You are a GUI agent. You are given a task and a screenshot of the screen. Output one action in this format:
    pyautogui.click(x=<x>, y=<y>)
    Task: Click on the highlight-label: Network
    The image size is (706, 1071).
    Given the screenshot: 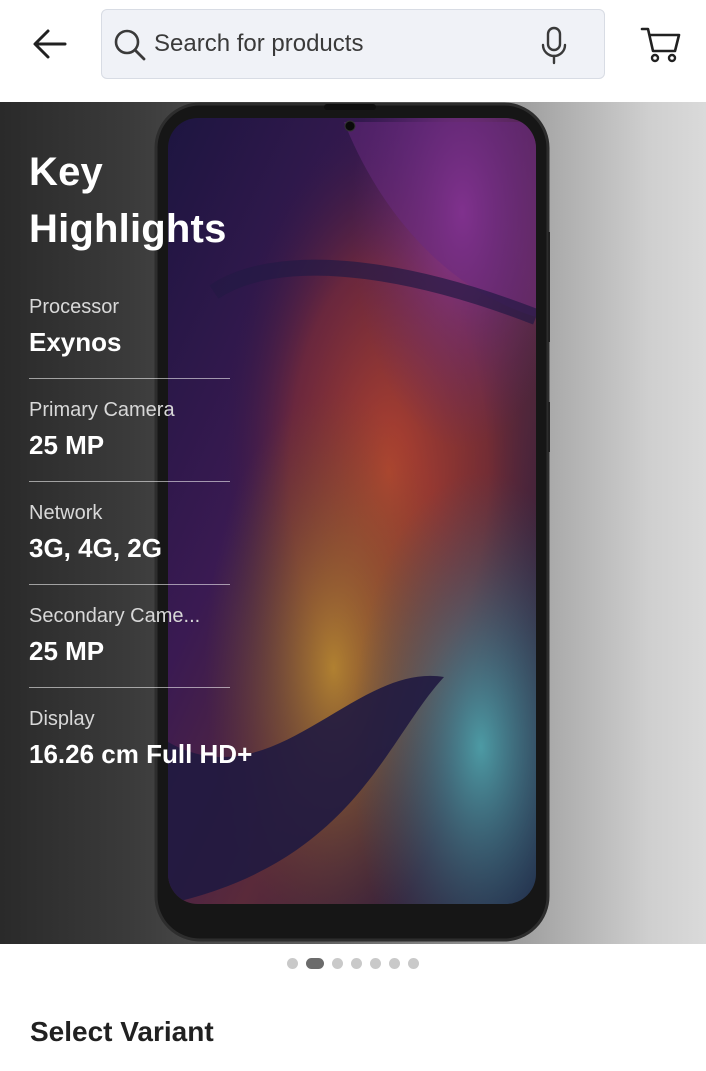 What is the action you would take?
    pyautogui.click(x=66, y=513)
    